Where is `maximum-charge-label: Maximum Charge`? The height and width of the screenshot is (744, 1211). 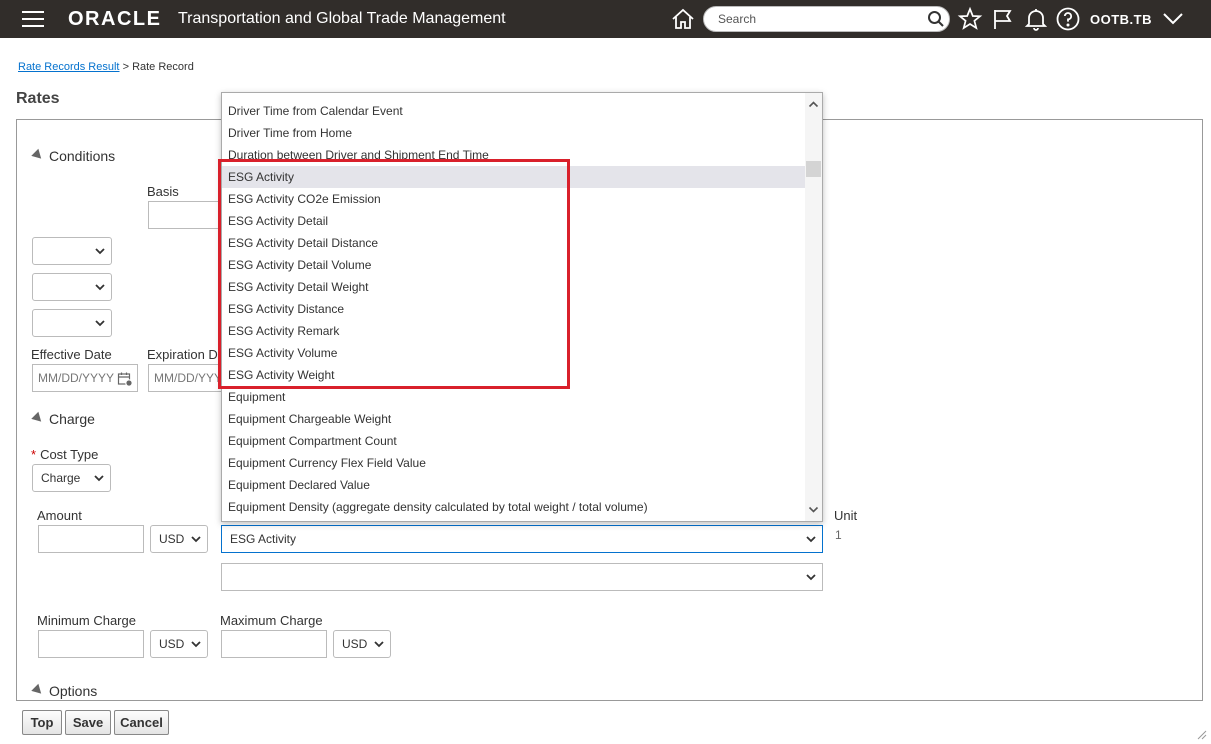 maximum-charge-label: Maximum Charge is located at coordinates (271, 620).